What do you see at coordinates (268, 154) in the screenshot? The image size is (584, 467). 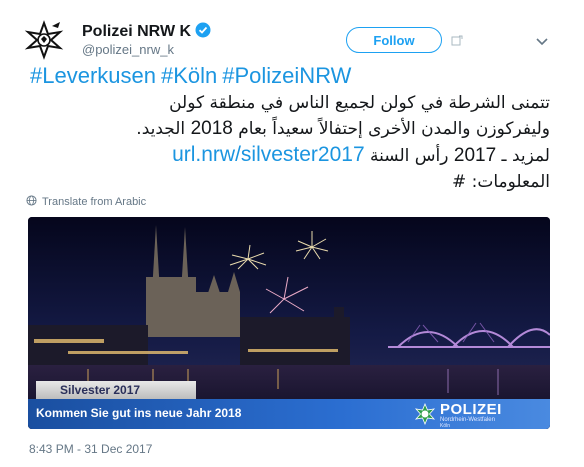 I see `silvester-link: url.nrw/silvester2017` at bounding box center [268, 154].